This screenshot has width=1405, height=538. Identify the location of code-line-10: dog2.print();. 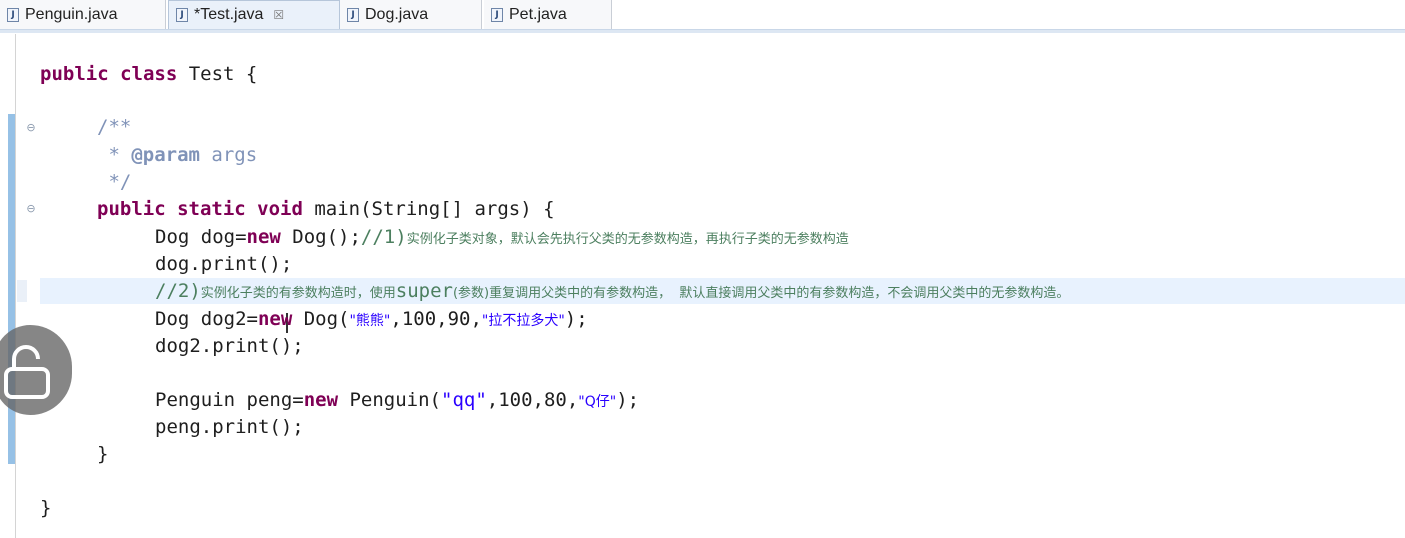
(229, 346).